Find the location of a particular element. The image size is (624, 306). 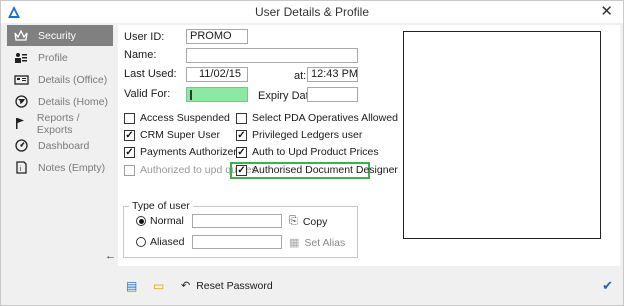

reset-password-button: ↶ Reset Password is located at coordinates (227, 286).